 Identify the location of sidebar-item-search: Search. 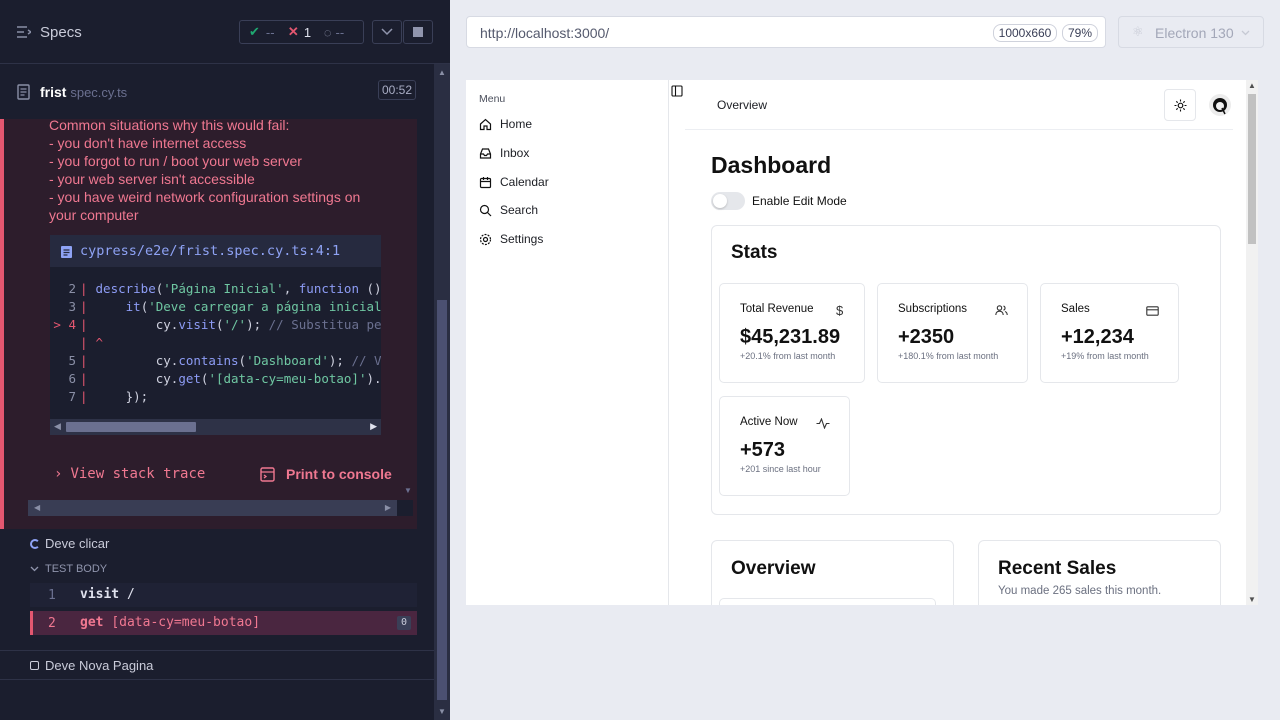
(508, 210).